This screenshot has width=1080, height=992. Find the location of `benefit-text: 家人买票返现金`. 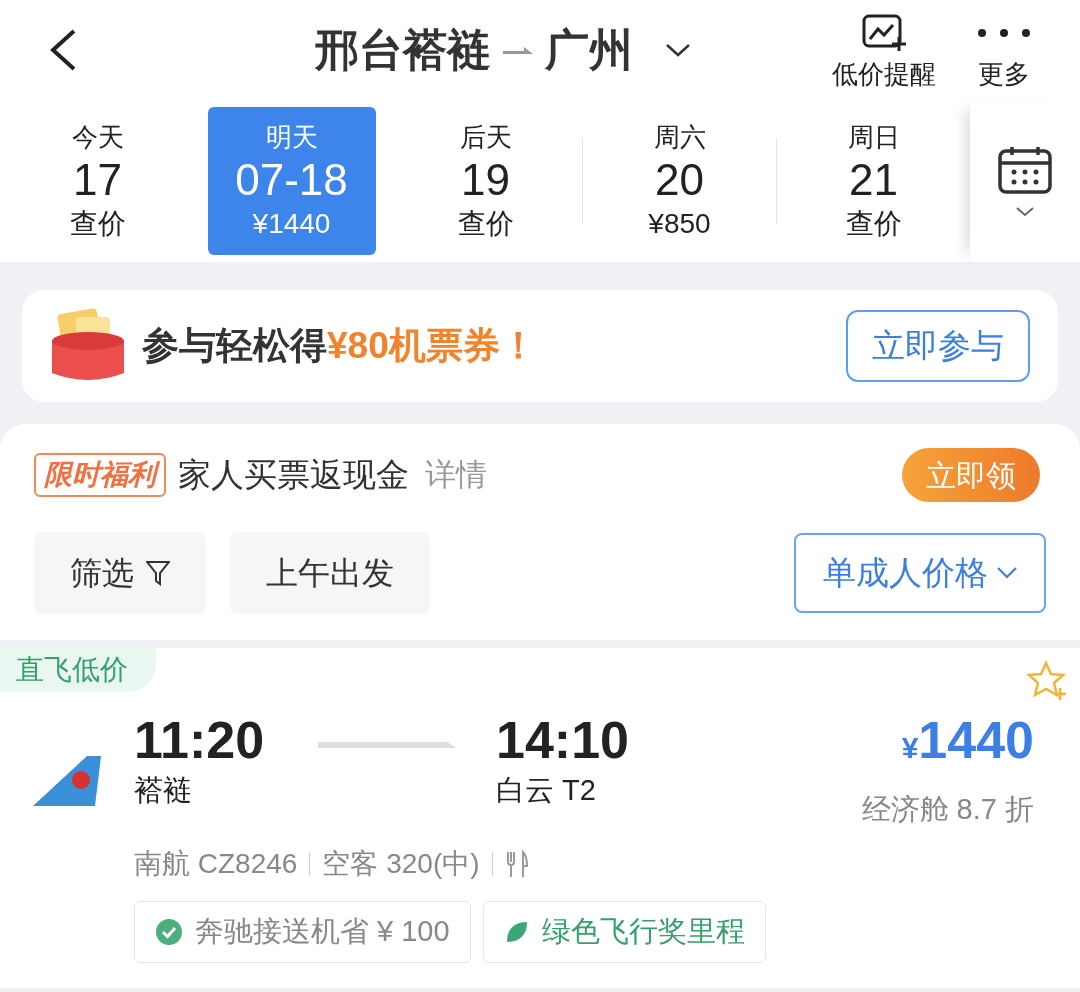

benefit-text: 家人买票返现金 is located at coordinates (293, 475).